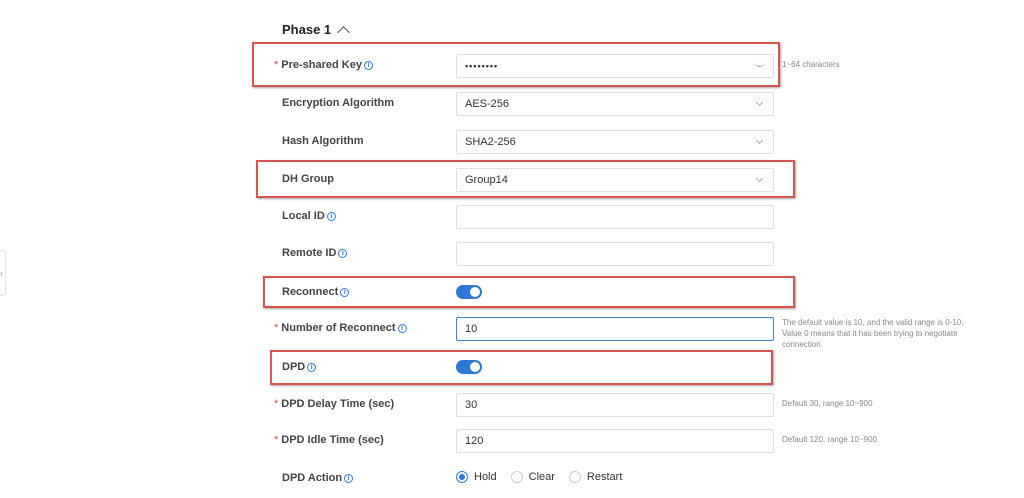  I want to click on encryption-algorithm-label: Encryption Algorithm, so click(338, 103).